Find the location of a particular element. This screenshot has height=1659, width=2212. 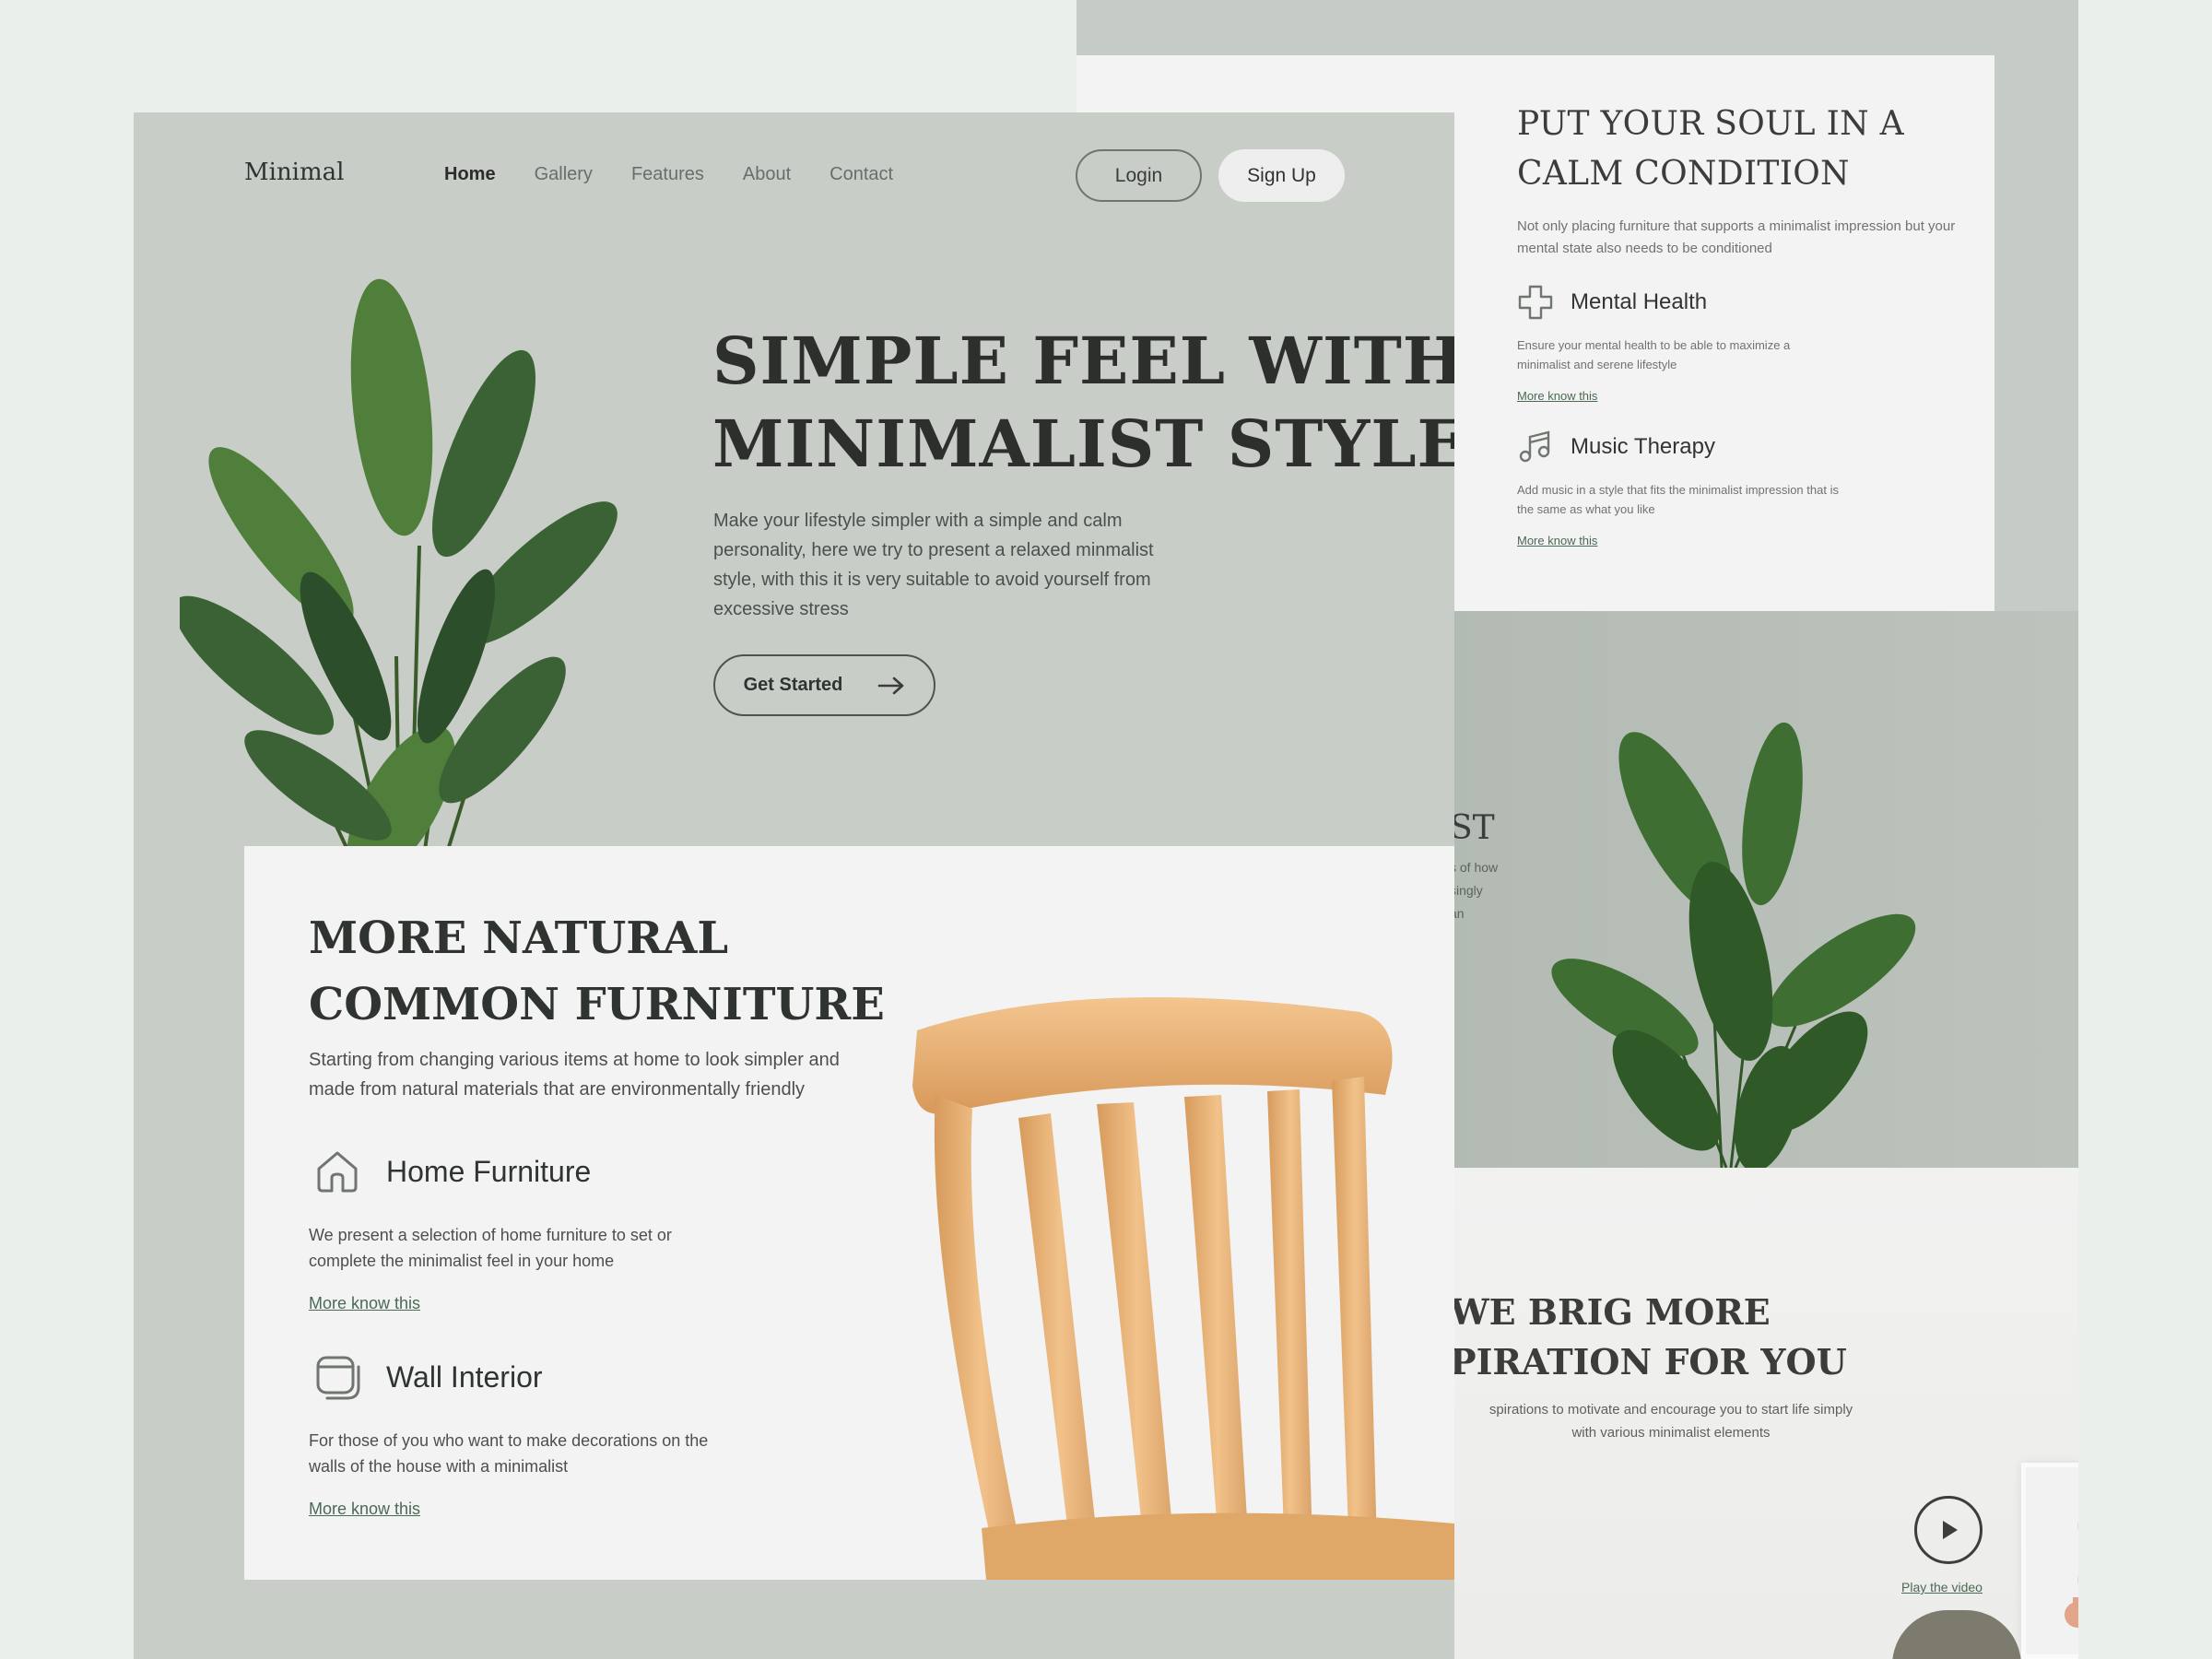

music-therapy-link: More know this is located at coordinates (1557, 540).